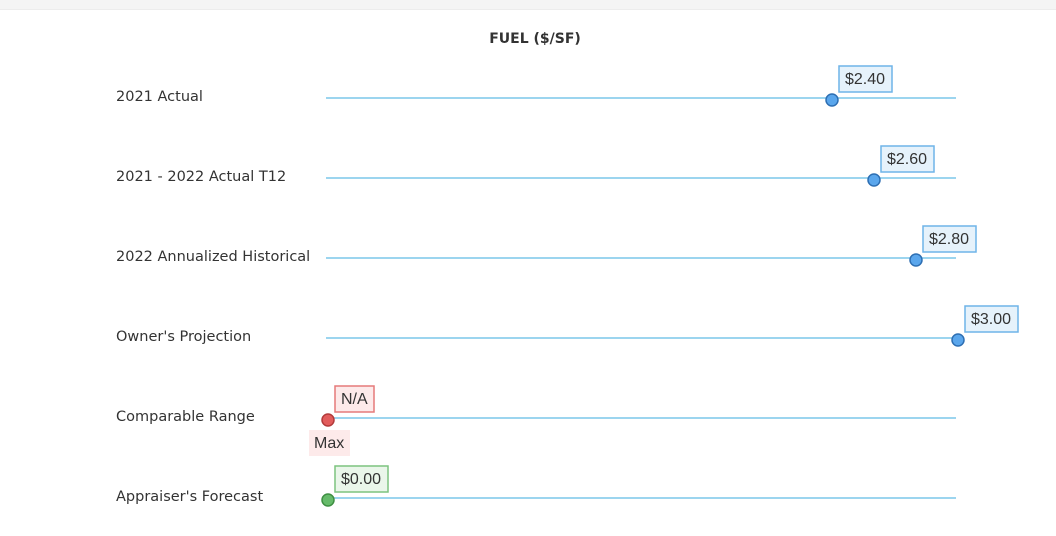 This screenshot has height=536, width=1056. Describe the element at coordinates (354, 399) in the screenshot. I see `row-4-value-label: N/A` at that location.